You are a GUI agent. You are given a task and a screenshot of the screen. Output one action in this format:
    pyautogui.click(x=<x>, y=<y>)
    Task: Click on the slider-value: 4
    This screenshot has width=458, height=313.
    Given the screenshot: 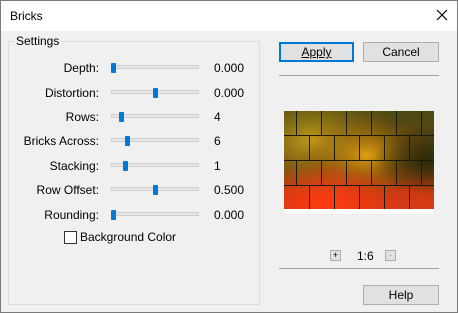 What is the action you would take?
    pyautogui.click(x=217, y=117)
    